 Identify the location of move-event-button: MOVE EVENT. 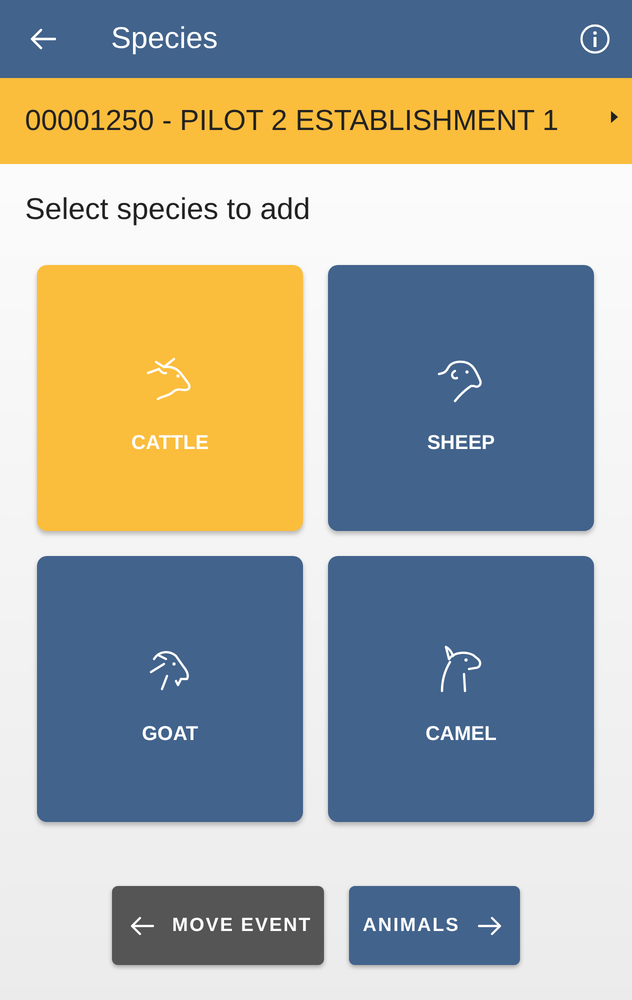
(218, 925).